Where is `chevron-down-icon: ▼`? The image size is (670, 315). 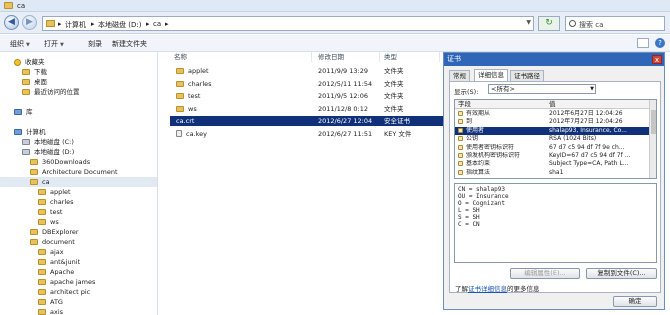
chevron-down-icon: ▼ is located at coordinates (528, 22).